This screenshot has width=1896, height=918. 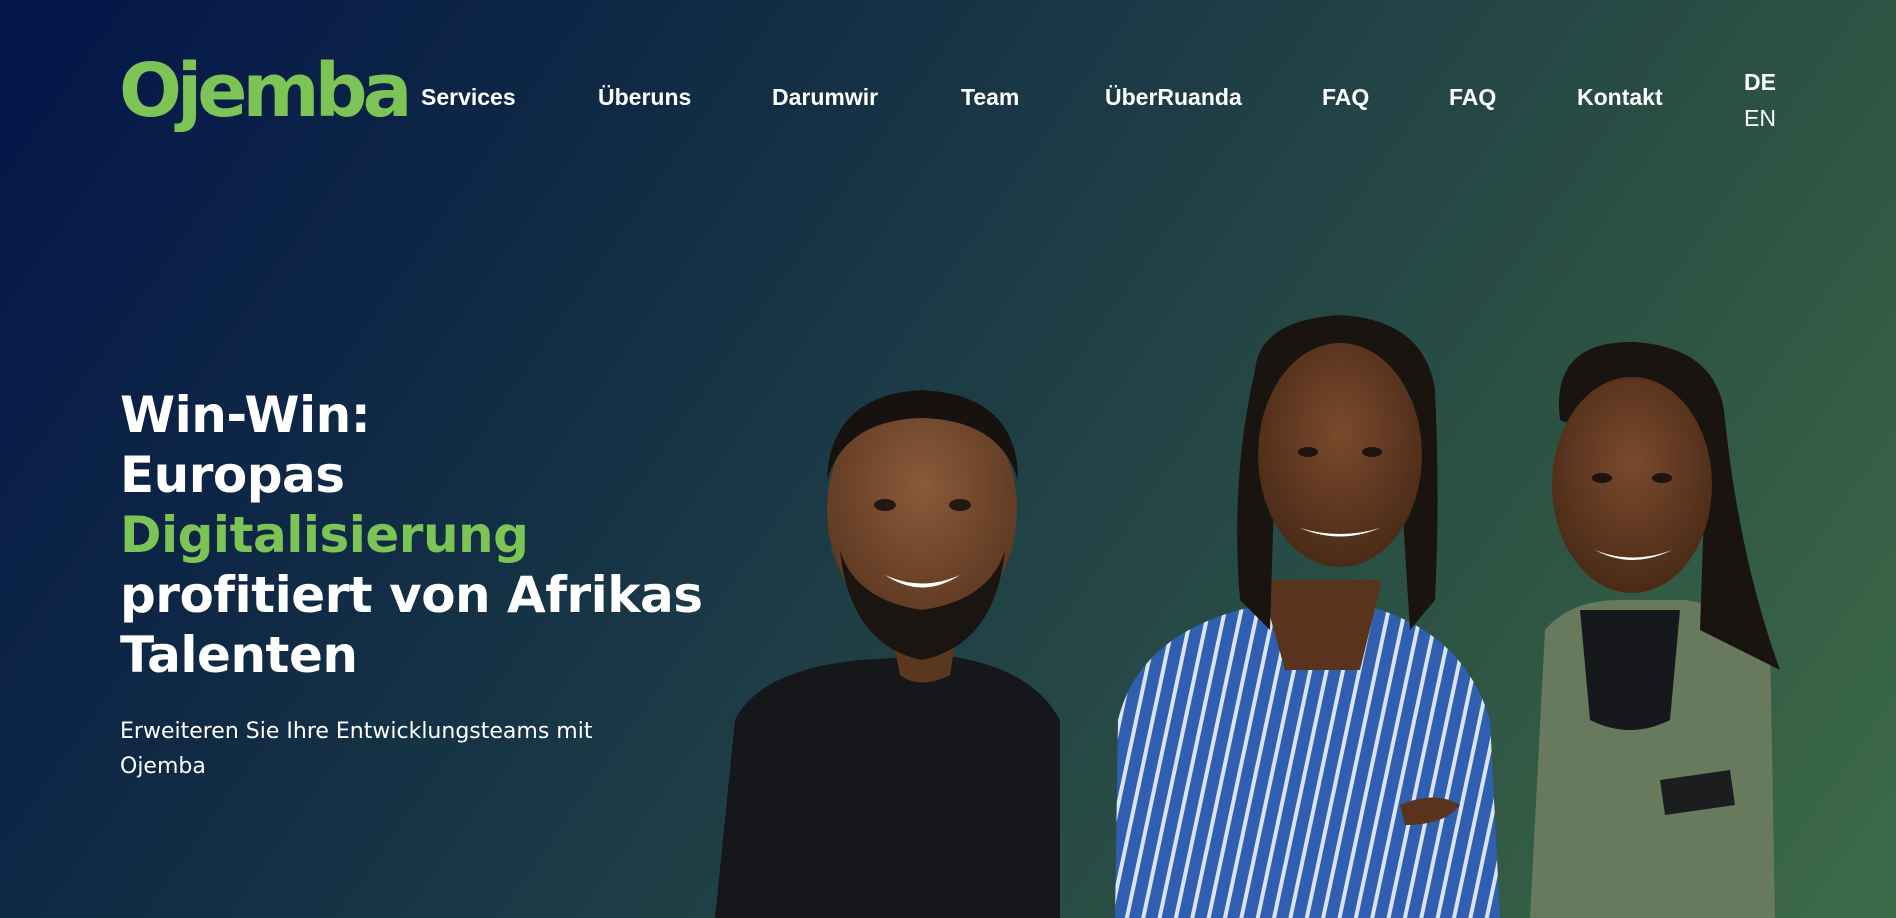 What do you see at coordinates (887, 654) in the screenshot?
I see `person-left` at bounding box center [887, 654].